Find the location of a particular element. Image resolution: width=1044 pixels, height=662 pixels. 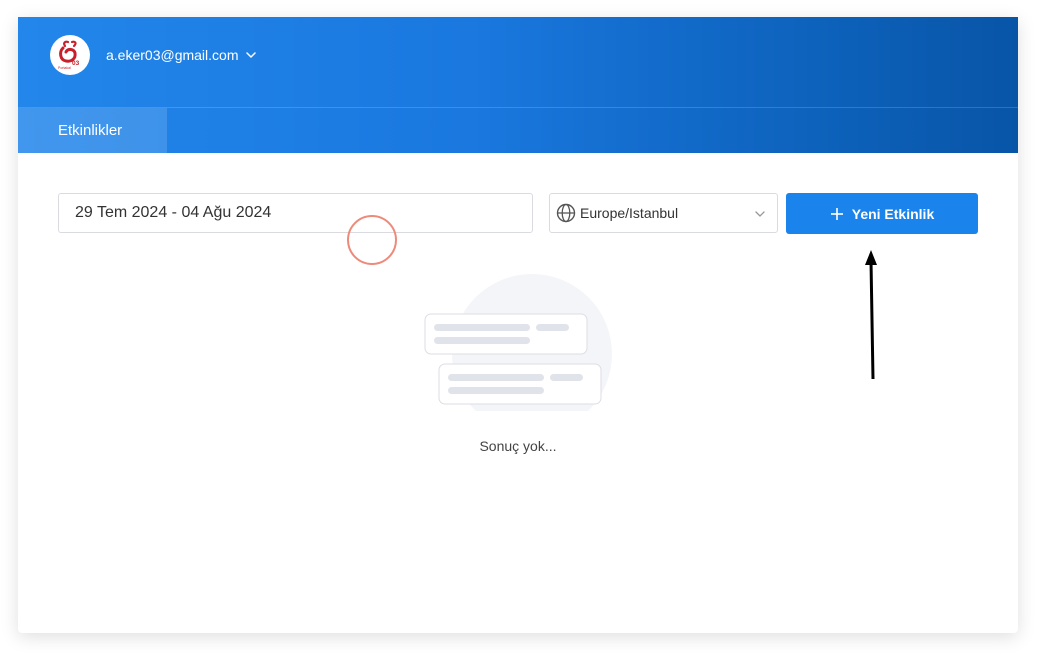

avatar: 03 Portakal is located at coordinates (70, 55).